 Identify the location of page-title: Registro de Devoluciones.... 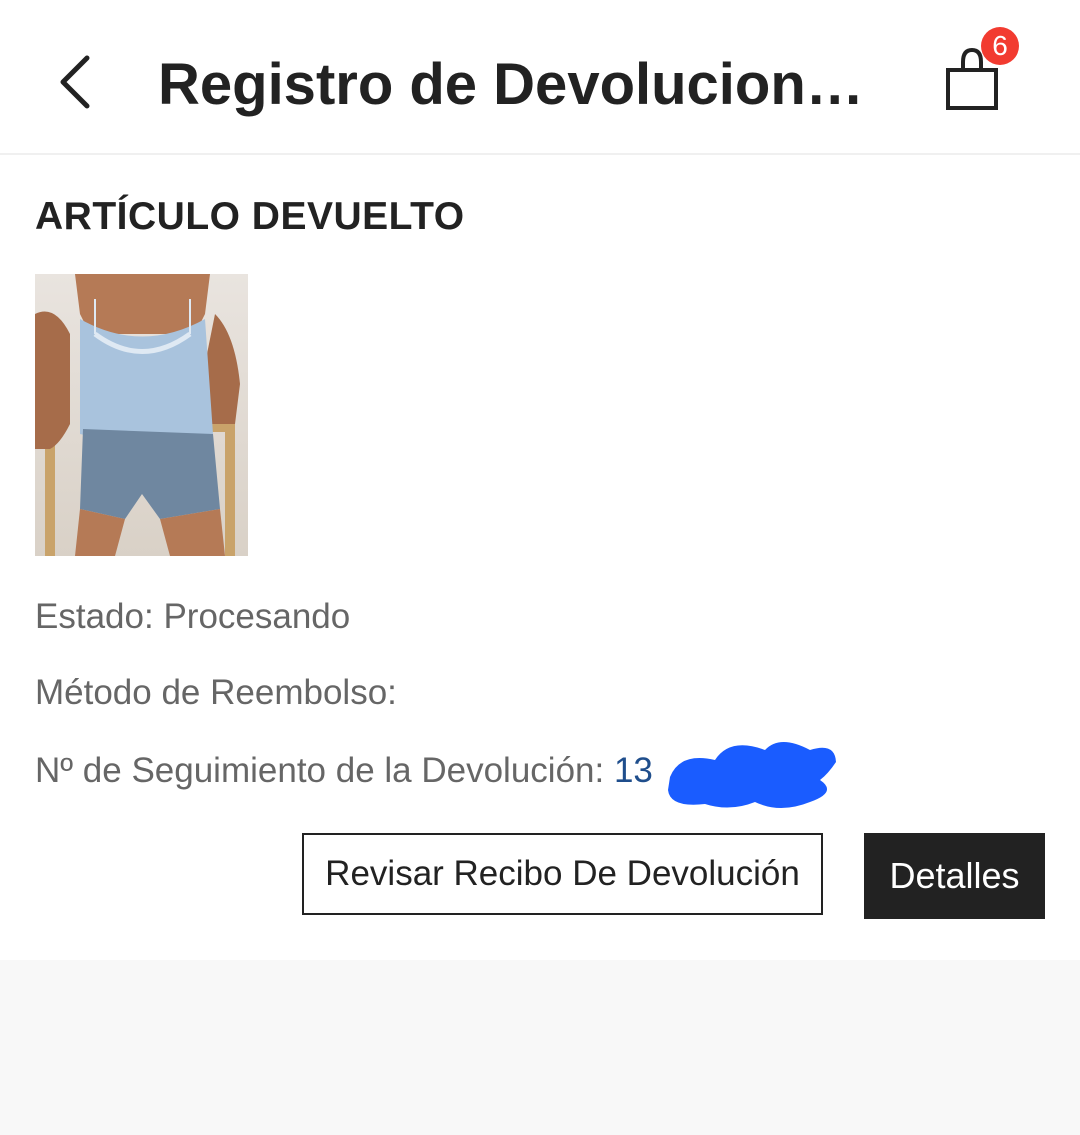
(518, 84).